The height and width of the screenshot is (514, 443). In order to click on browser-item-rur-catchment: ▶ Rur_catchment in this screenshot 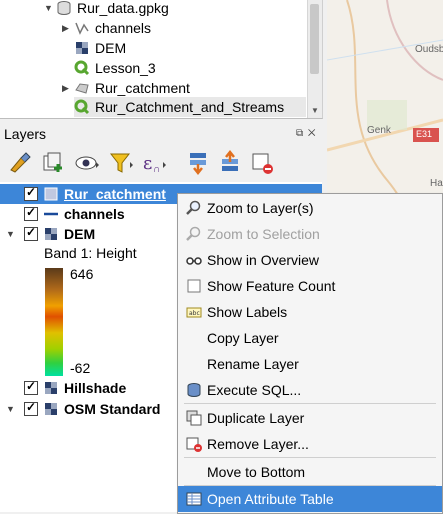, I will do `click(126, 88)`.